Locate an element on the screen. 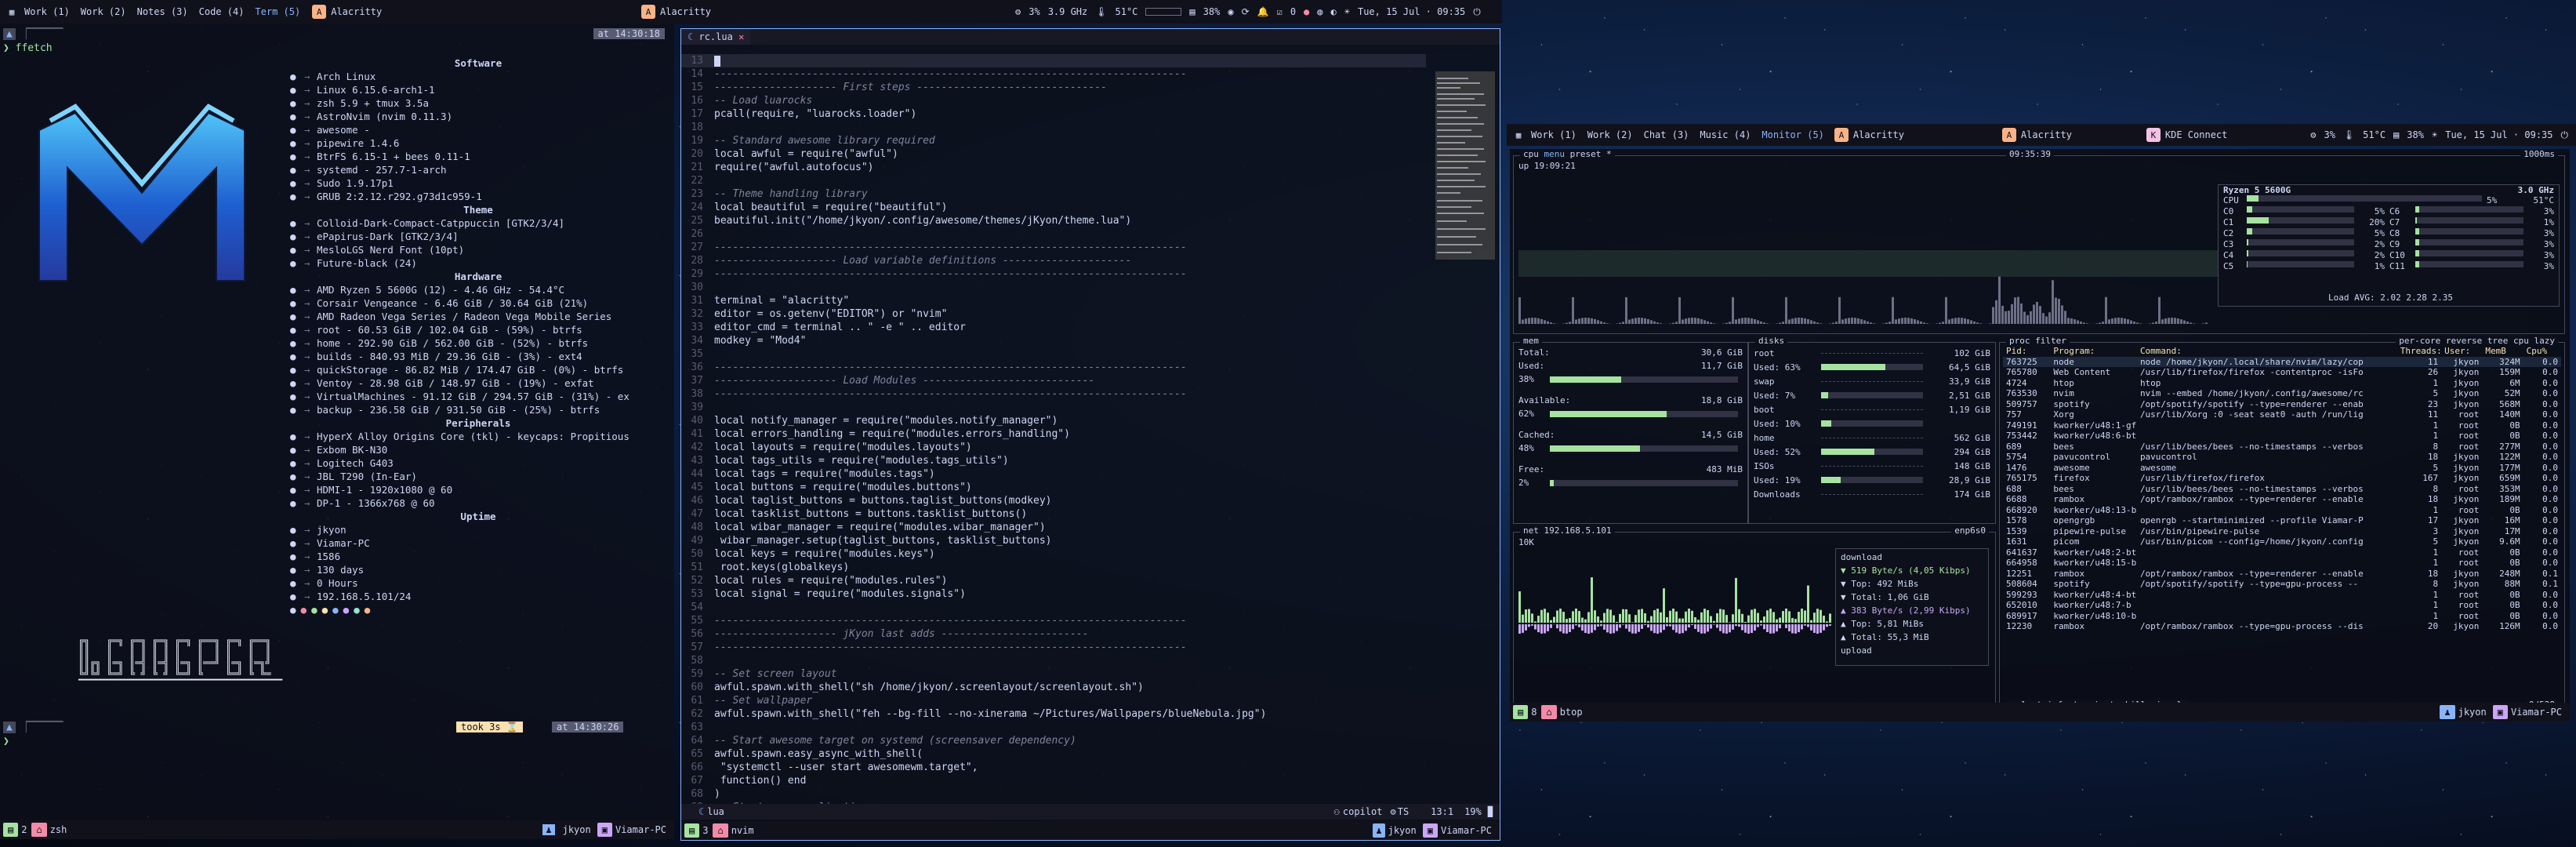  code-line: 26 is located at coordinates (1053, 234).